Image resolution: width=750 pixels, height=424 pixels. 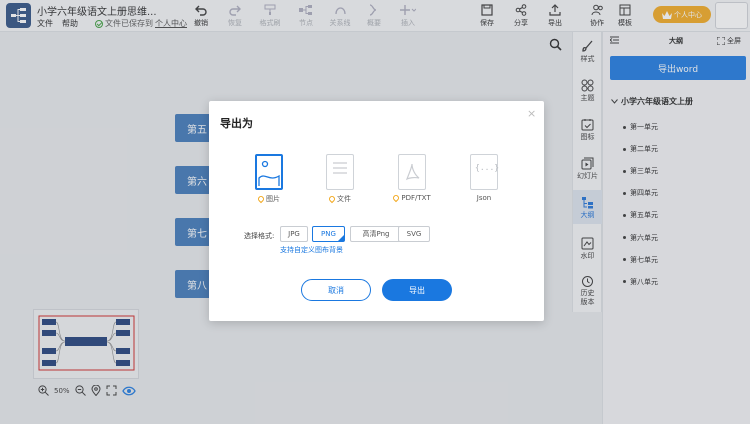 I want to click on pdf-file-icon, so click(x=412, y=172).